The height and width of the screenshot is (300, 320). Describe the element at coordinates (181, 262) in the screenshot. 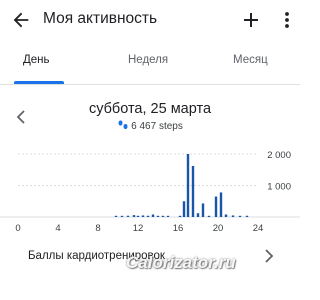

I see `watermark: Calorizator.ru` at that location.